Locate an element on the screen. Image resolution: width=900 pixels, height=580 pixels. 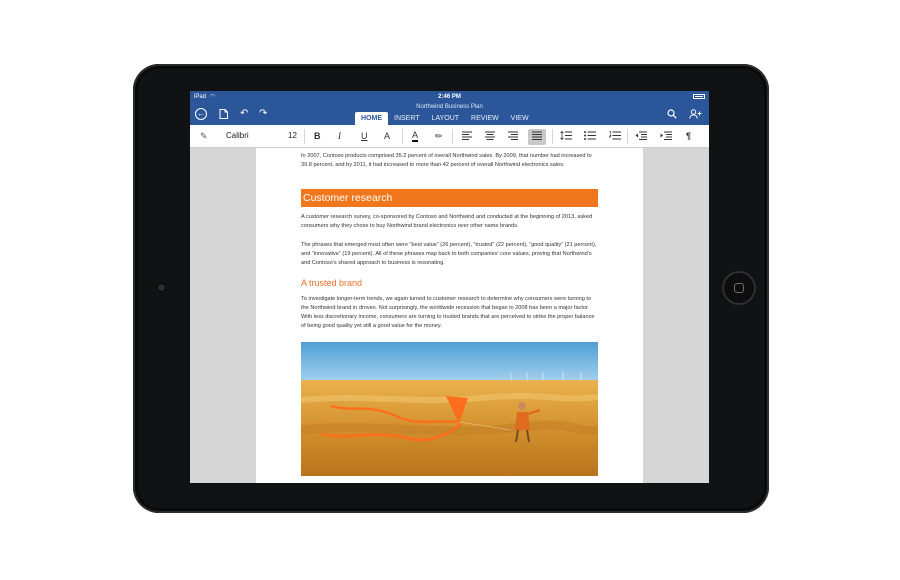
formatting-toolbar: ✎ Calibri 12 B I U A A ✏ ¶ is located at coordinates (449, 136).